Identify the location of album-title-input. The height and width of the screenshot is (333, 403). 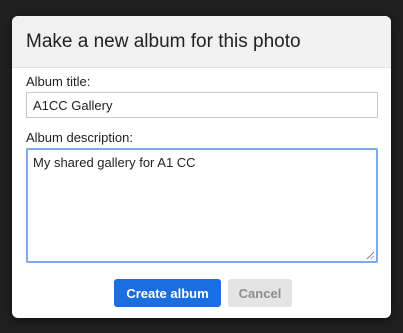
(202, 105).